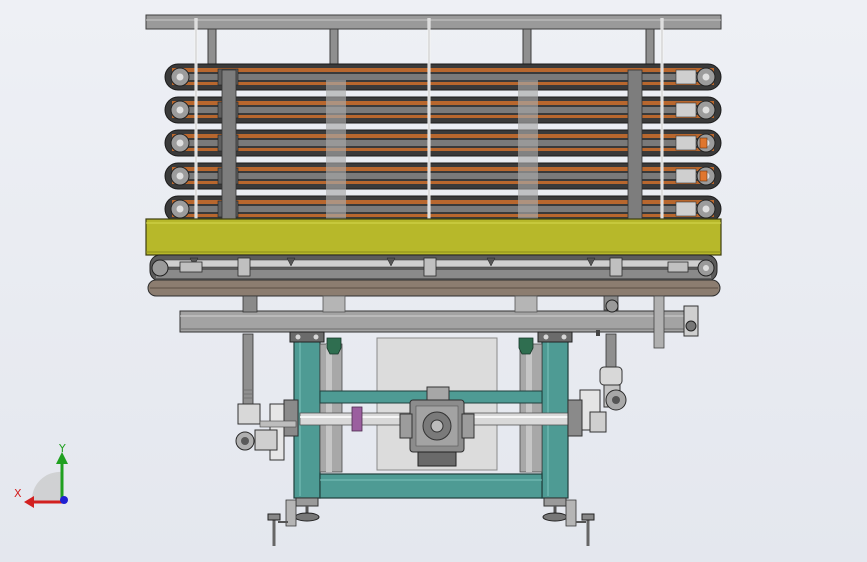 Image resolution: width=867 pixels, height=562 pixels. What do you see at coordinates (434, 275) in the screenshot?
I see `lower-conveyor` at bounding box center [434, 275].